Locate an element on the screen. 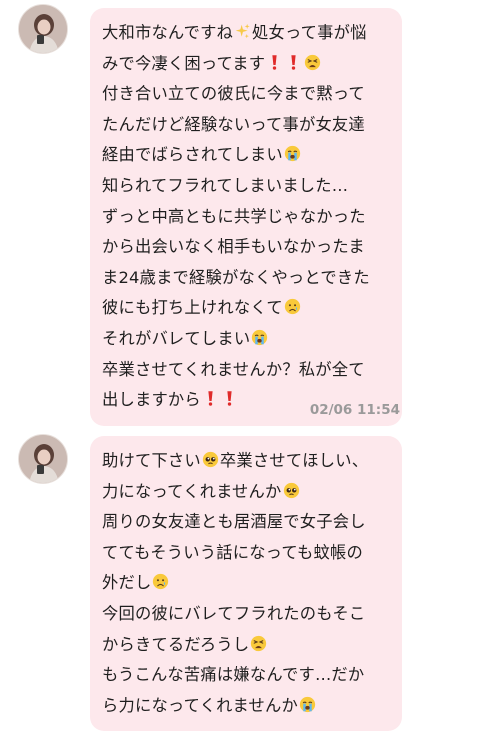 Image resolution: width=492 pixels, height=731 pixels. message-line: たんだけど経験ないって事が女友達 is located at coordinates (233, 124).